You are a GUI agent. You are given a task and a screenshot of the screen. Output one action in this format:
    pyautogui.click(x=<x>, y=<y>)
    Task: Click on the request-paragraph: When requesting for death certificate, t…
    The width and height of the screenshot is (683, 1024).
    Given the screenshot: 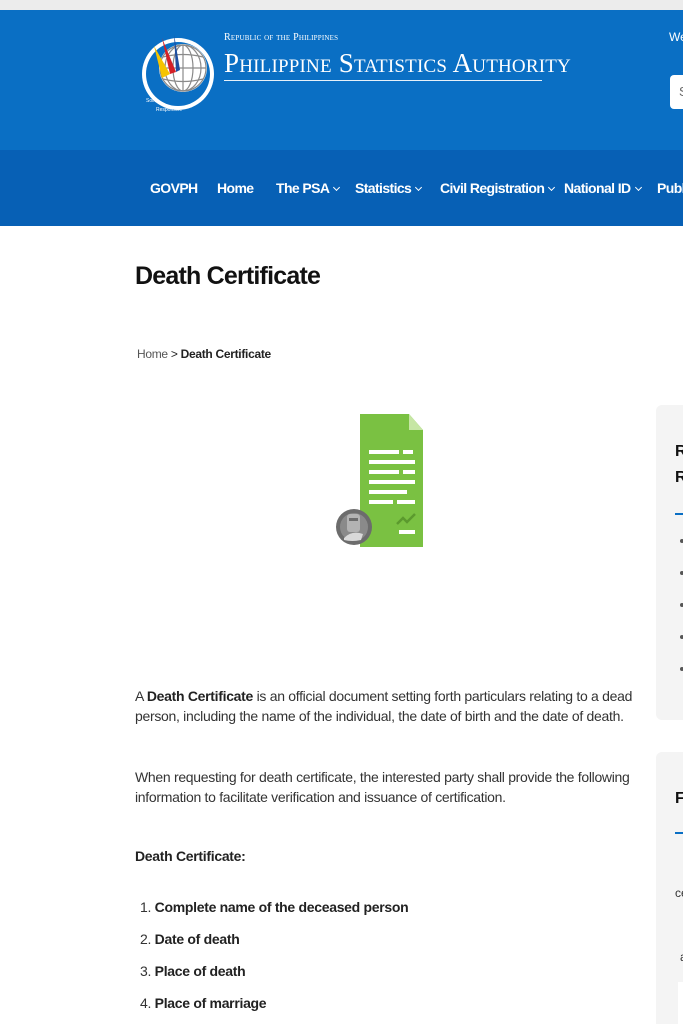 What is the action you would take?
    pyautogui.click(x=382, y=787)
    